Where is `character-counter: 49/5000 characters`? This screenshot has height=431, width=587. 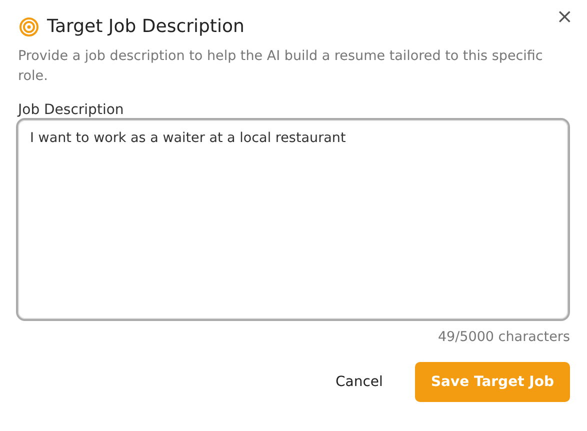 character-counter: 49/5000 characters is located at coordinates (504, 337).